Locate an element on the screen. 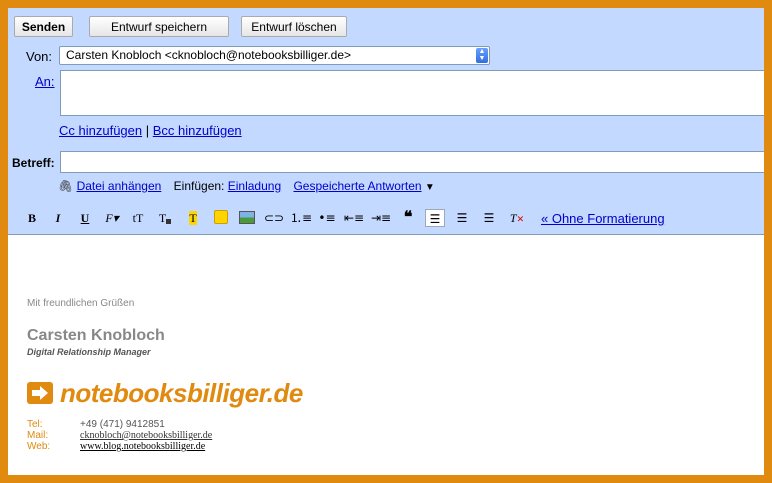  align-right-icon: ☰ is located at coordinates (489, 218).